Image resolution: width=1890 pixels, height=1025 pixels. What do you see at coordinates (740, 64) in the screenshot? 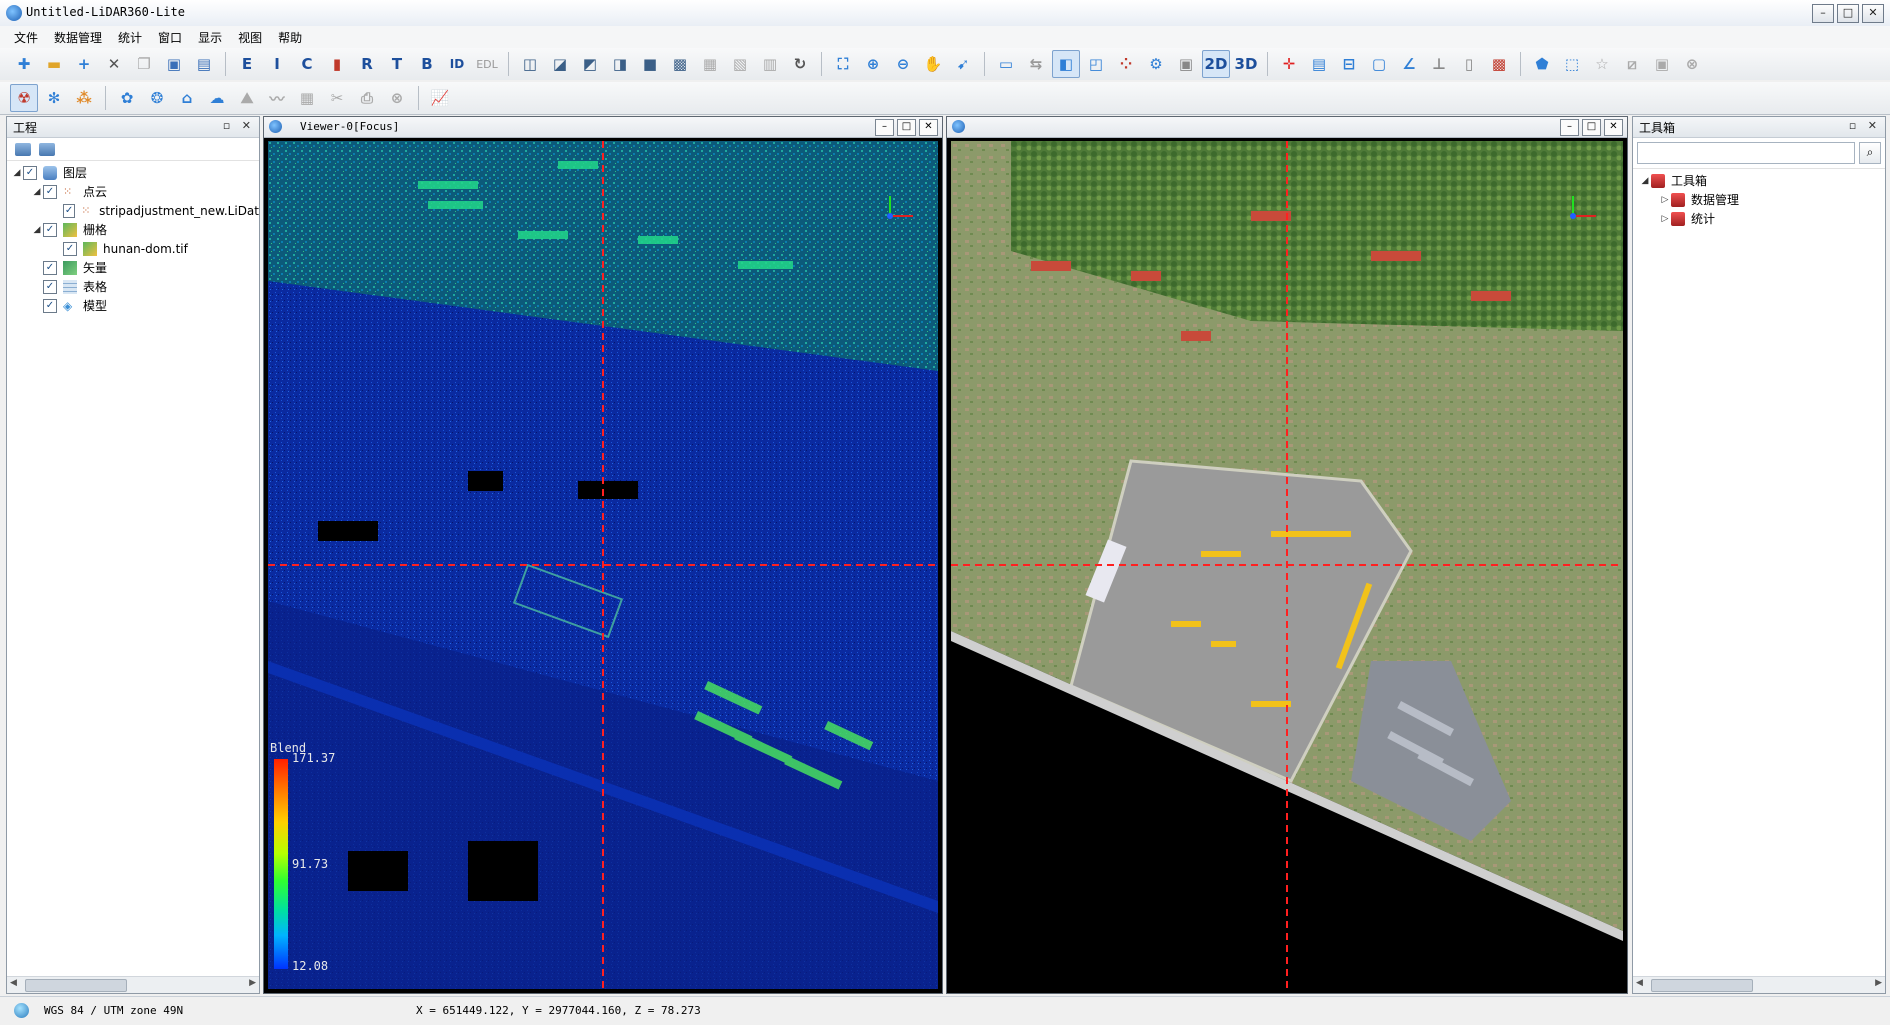
I see `view-back-gray-icon: ▧` at bounding box center [740, 64].